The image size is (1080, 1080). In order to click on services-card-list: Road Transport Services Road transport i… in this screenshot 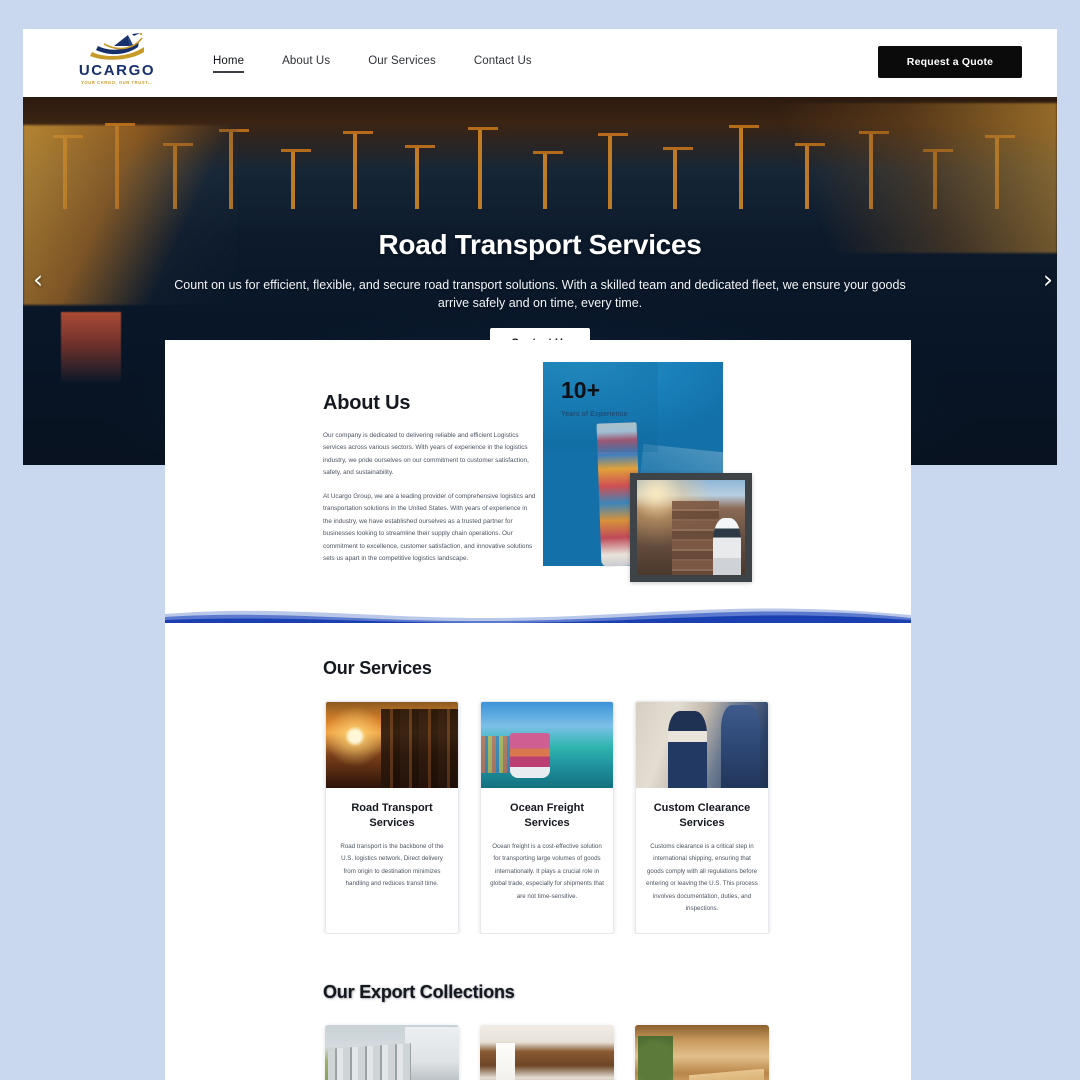, I will do `click(618, 818)`.